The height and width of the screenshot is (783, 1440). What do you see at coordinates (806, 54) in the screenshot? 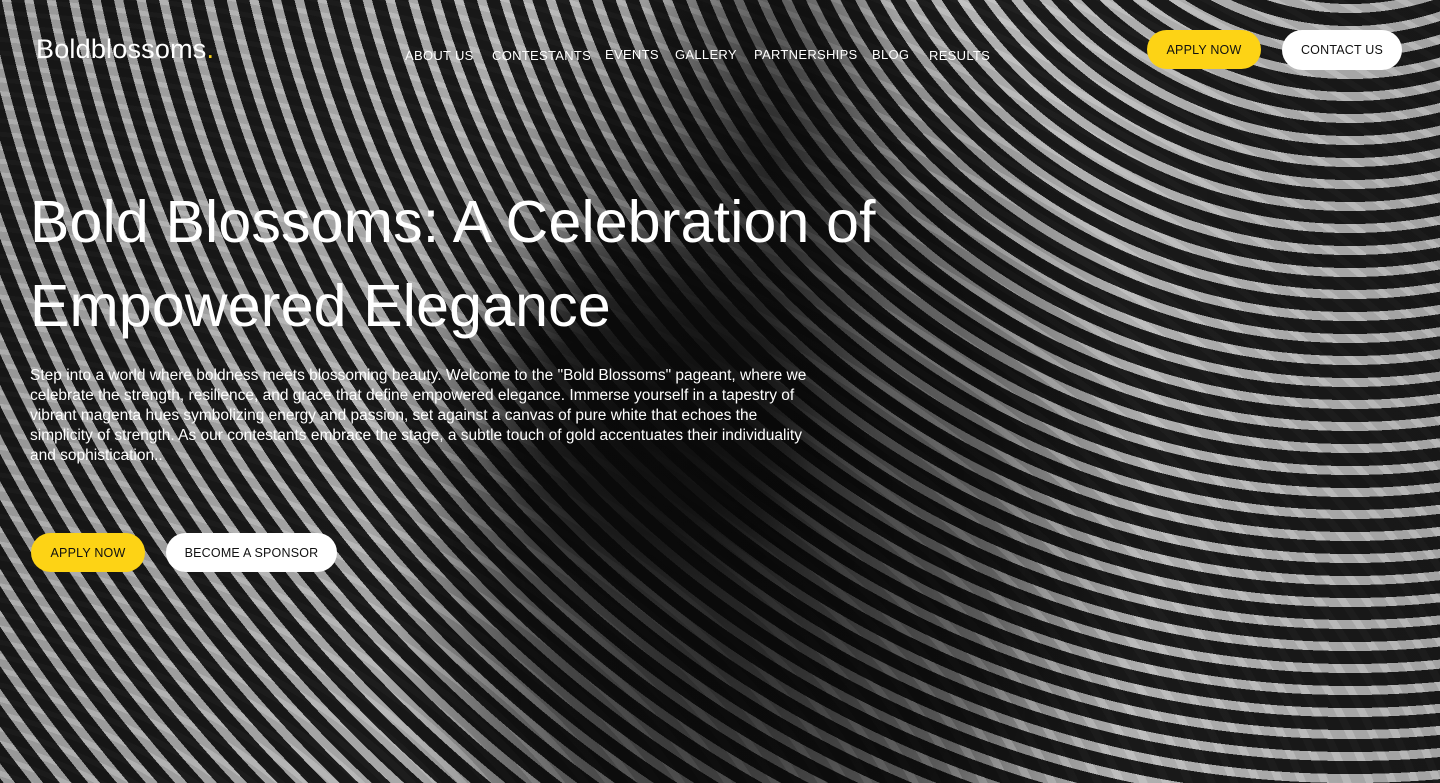
I see `nav-partnerships: PARTNERSHIPS` at bounding box center [806, 54].